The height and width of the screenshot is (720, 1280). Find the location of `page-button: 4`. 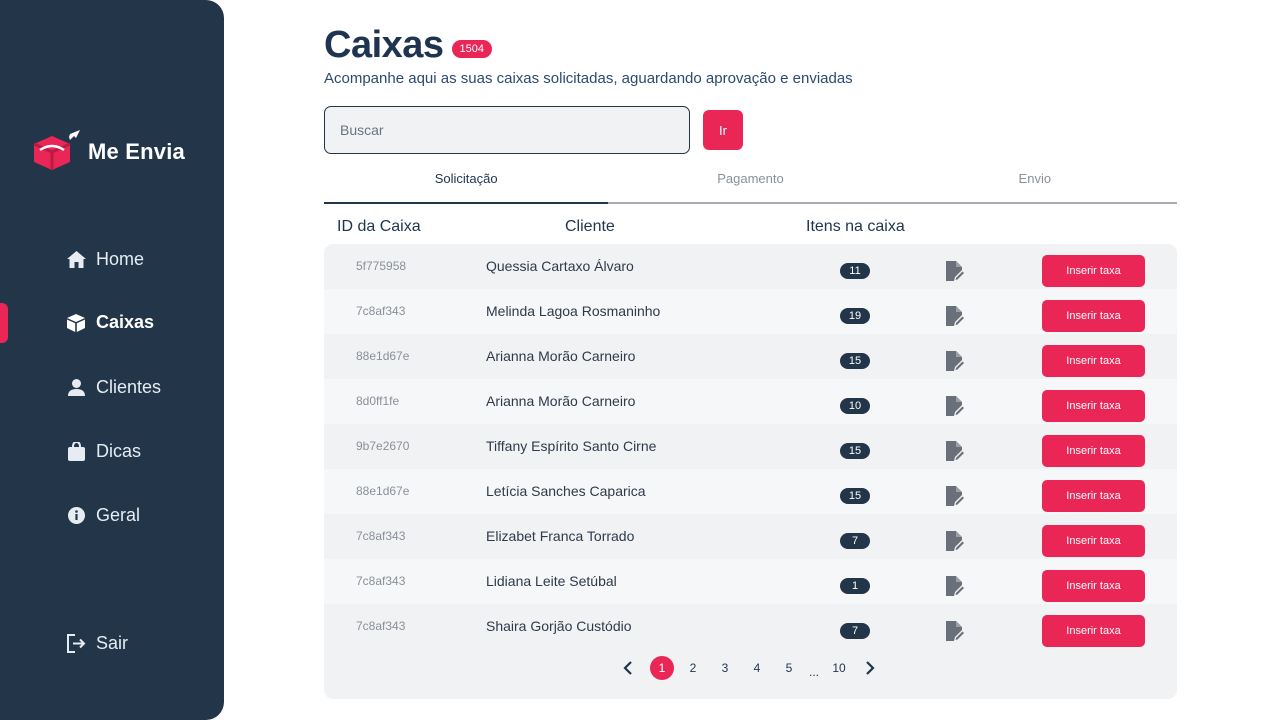

page-button: 4 is located at coordinates (757, 668).